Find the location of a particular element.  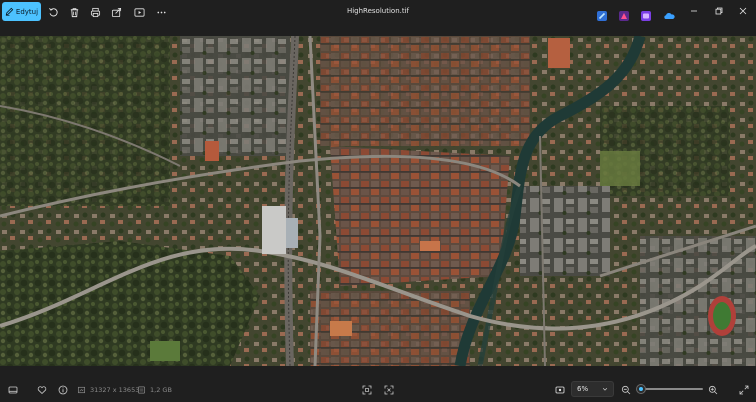

actual-size-icon is located at coordinates (389, 390).